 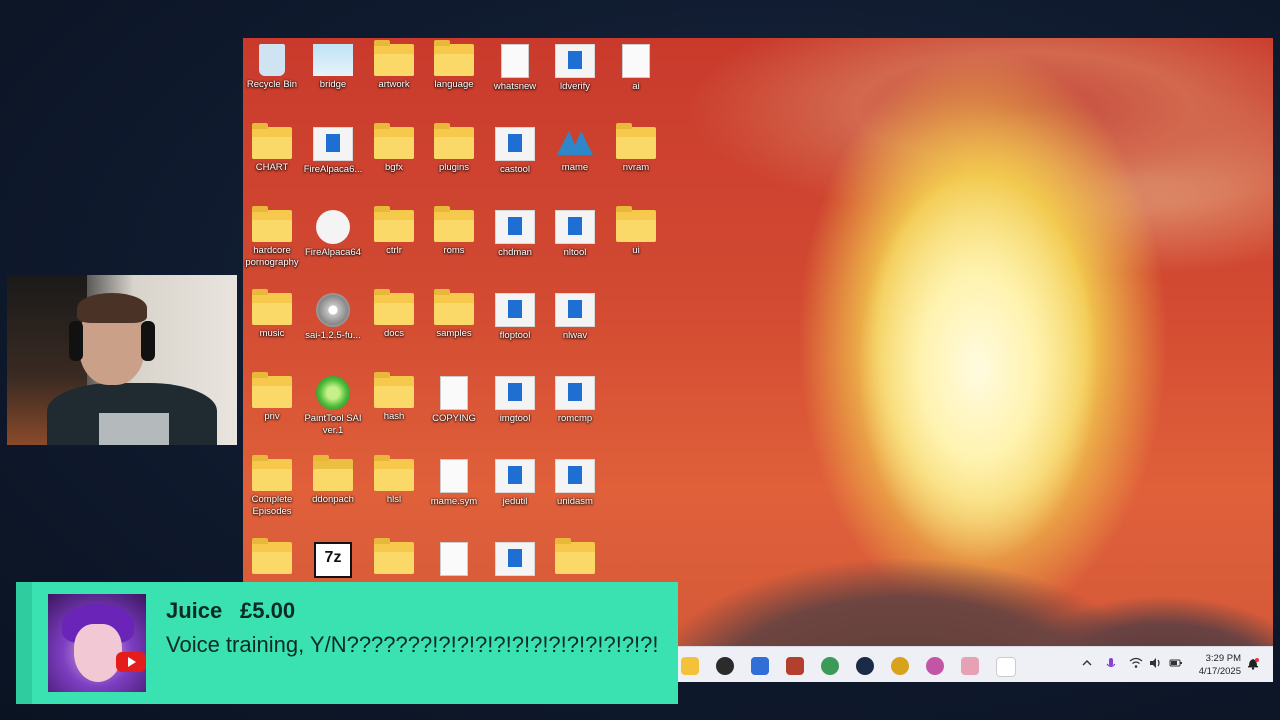 What do you see at coordinates (122, 360) in the screenshot?
I see `webcam-feed` at bounding box center [122, 360].